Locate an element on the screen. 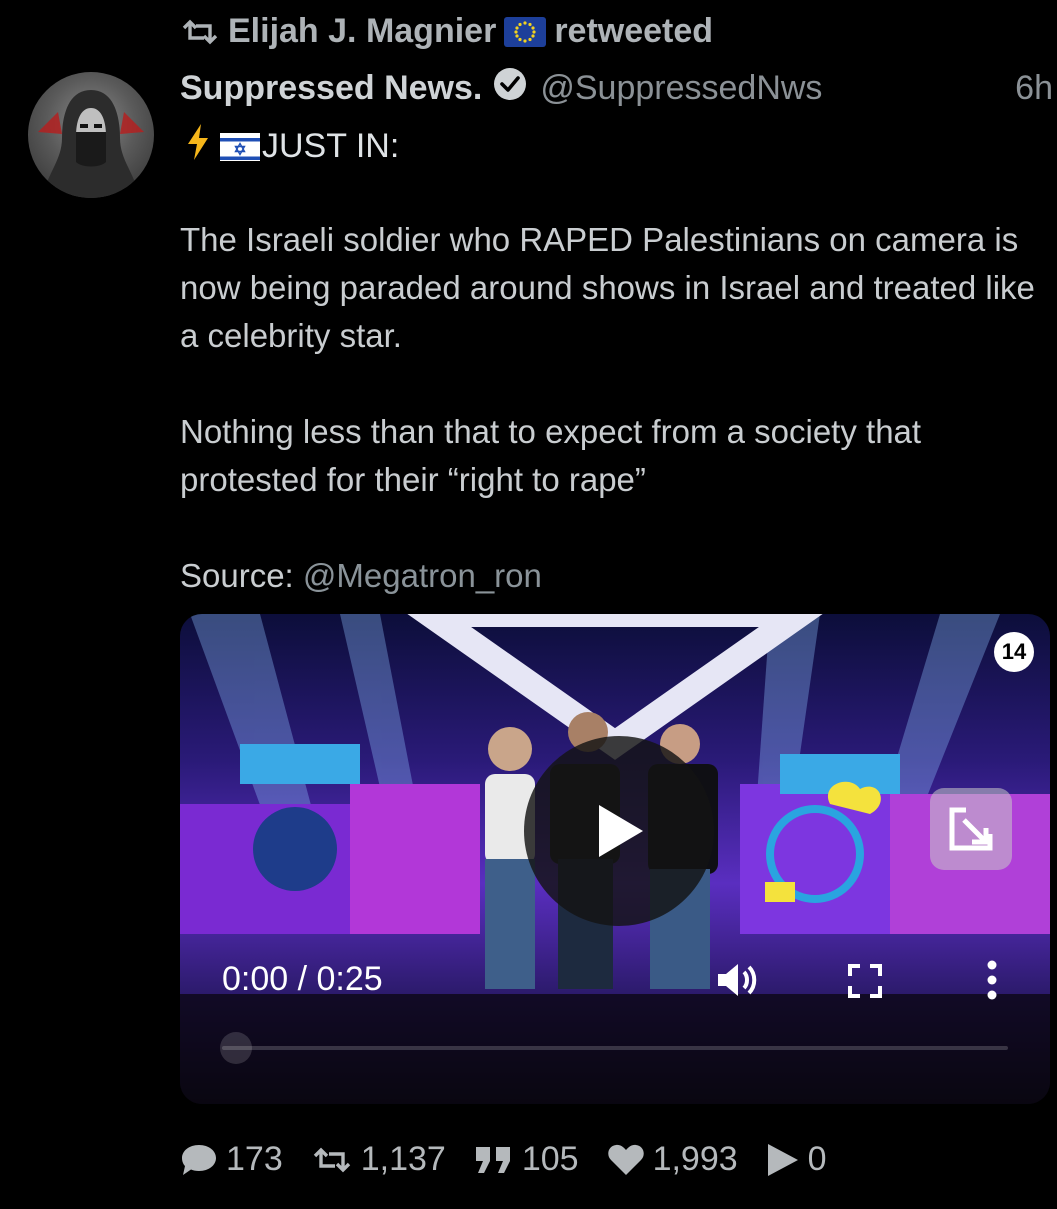 This screenshot has width=1057, height=1209. tweet-timestamp: 6h is located at coordinates (1034, 88).